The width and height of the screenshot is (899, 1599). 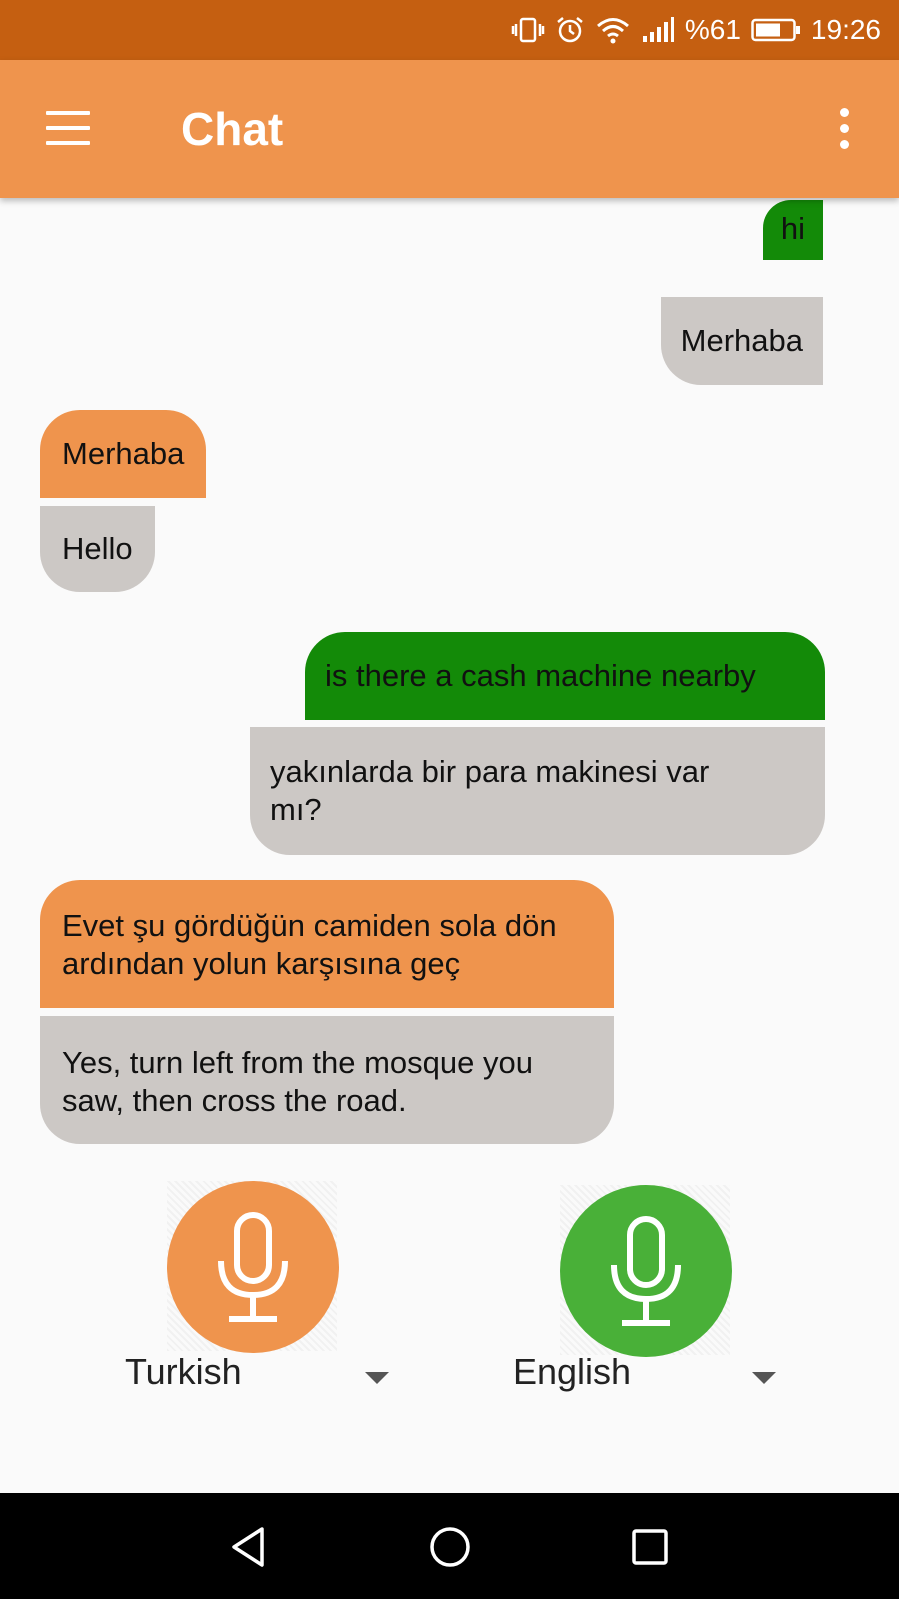 I want to click on message-translation: Hello, so click(x=97, y=549).